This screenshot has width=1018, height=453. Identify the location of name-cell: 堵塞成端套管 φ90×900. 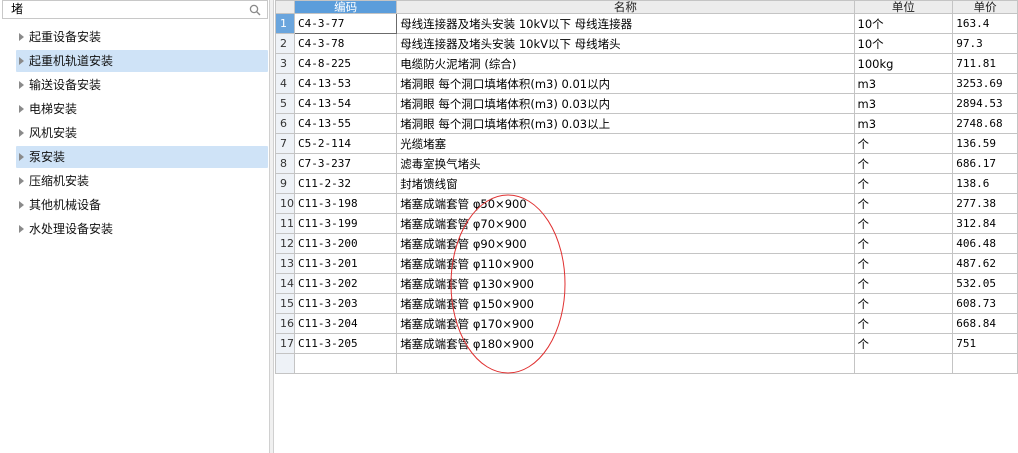
(625, 243).